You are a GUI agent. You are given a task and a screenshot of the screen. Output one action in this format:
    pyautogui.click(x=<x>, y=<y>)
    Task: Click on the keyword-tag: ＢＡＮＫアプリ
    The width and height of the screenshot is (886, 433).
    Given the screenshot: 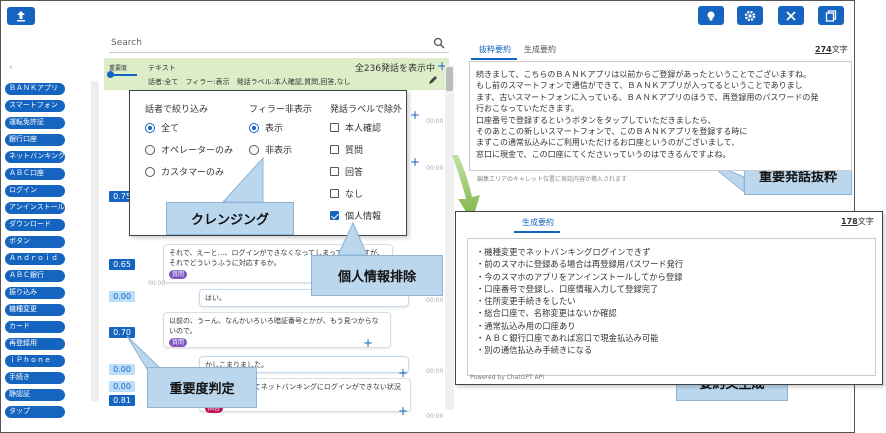 What is the action you would take?
    pyautogui.click(x=35, y=89)
    